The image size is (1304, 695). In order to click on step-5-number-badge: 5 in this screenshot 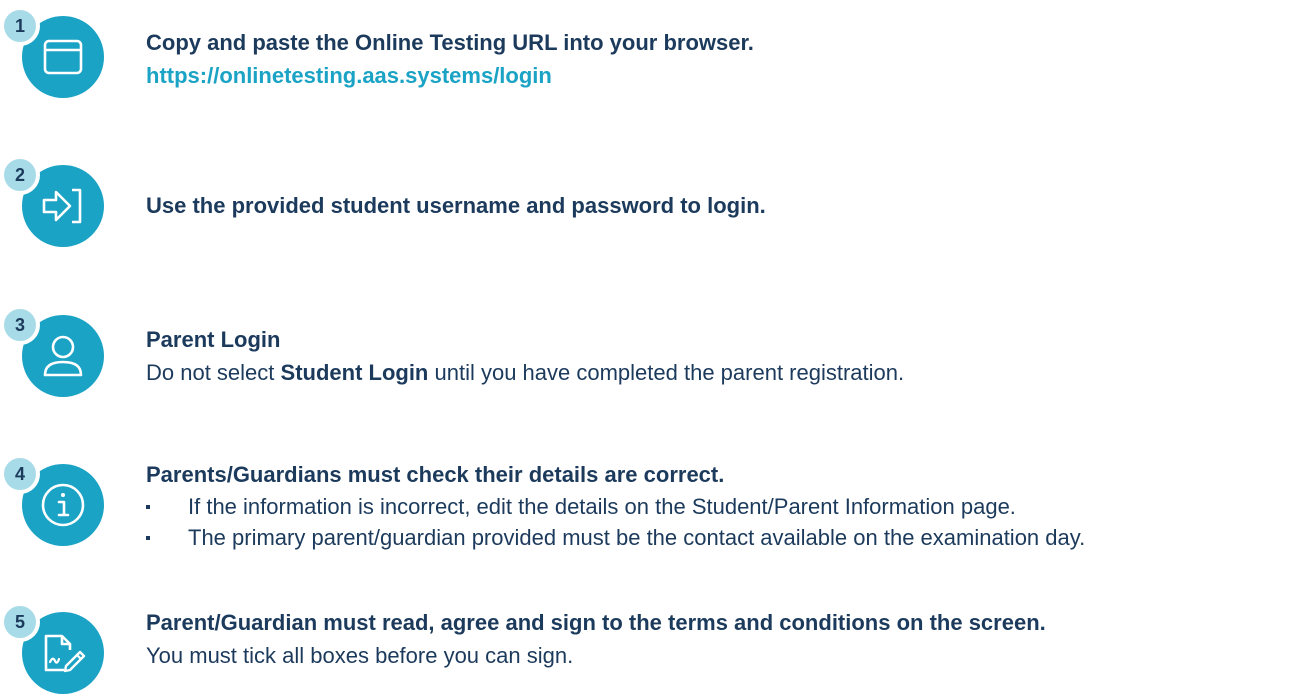, I will do `click(20, 622)`.